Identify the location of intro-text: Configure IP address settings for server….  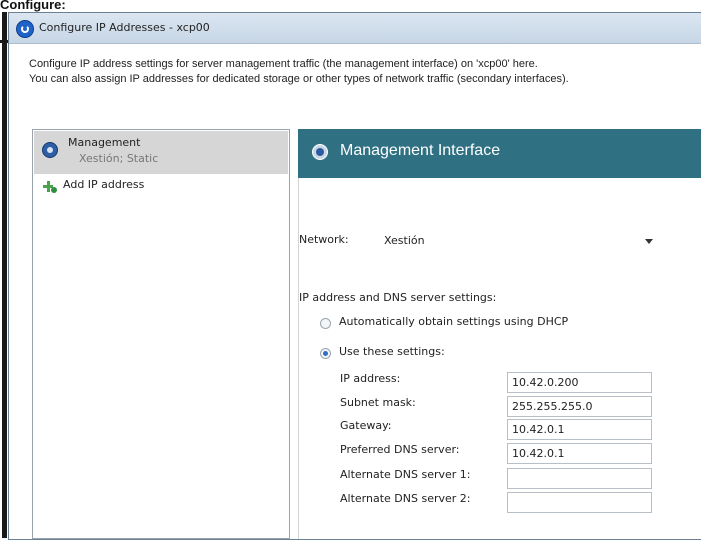
(299, 72).